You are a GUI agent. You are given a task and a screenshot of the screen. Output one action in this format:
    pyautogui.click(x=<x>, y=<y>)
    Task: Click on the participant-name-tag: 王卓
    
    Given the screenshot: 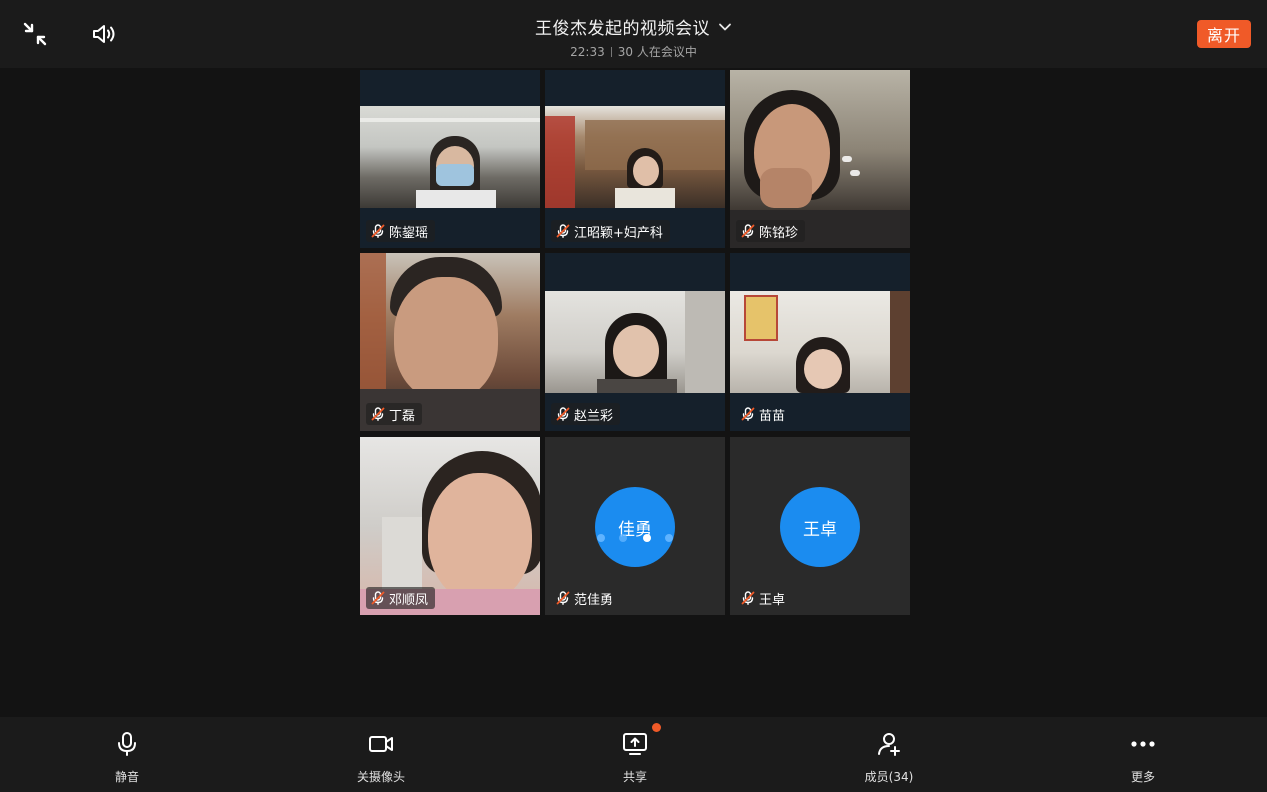 What is the action you would take?
    pyautogui.click(x=764, y=598)
    